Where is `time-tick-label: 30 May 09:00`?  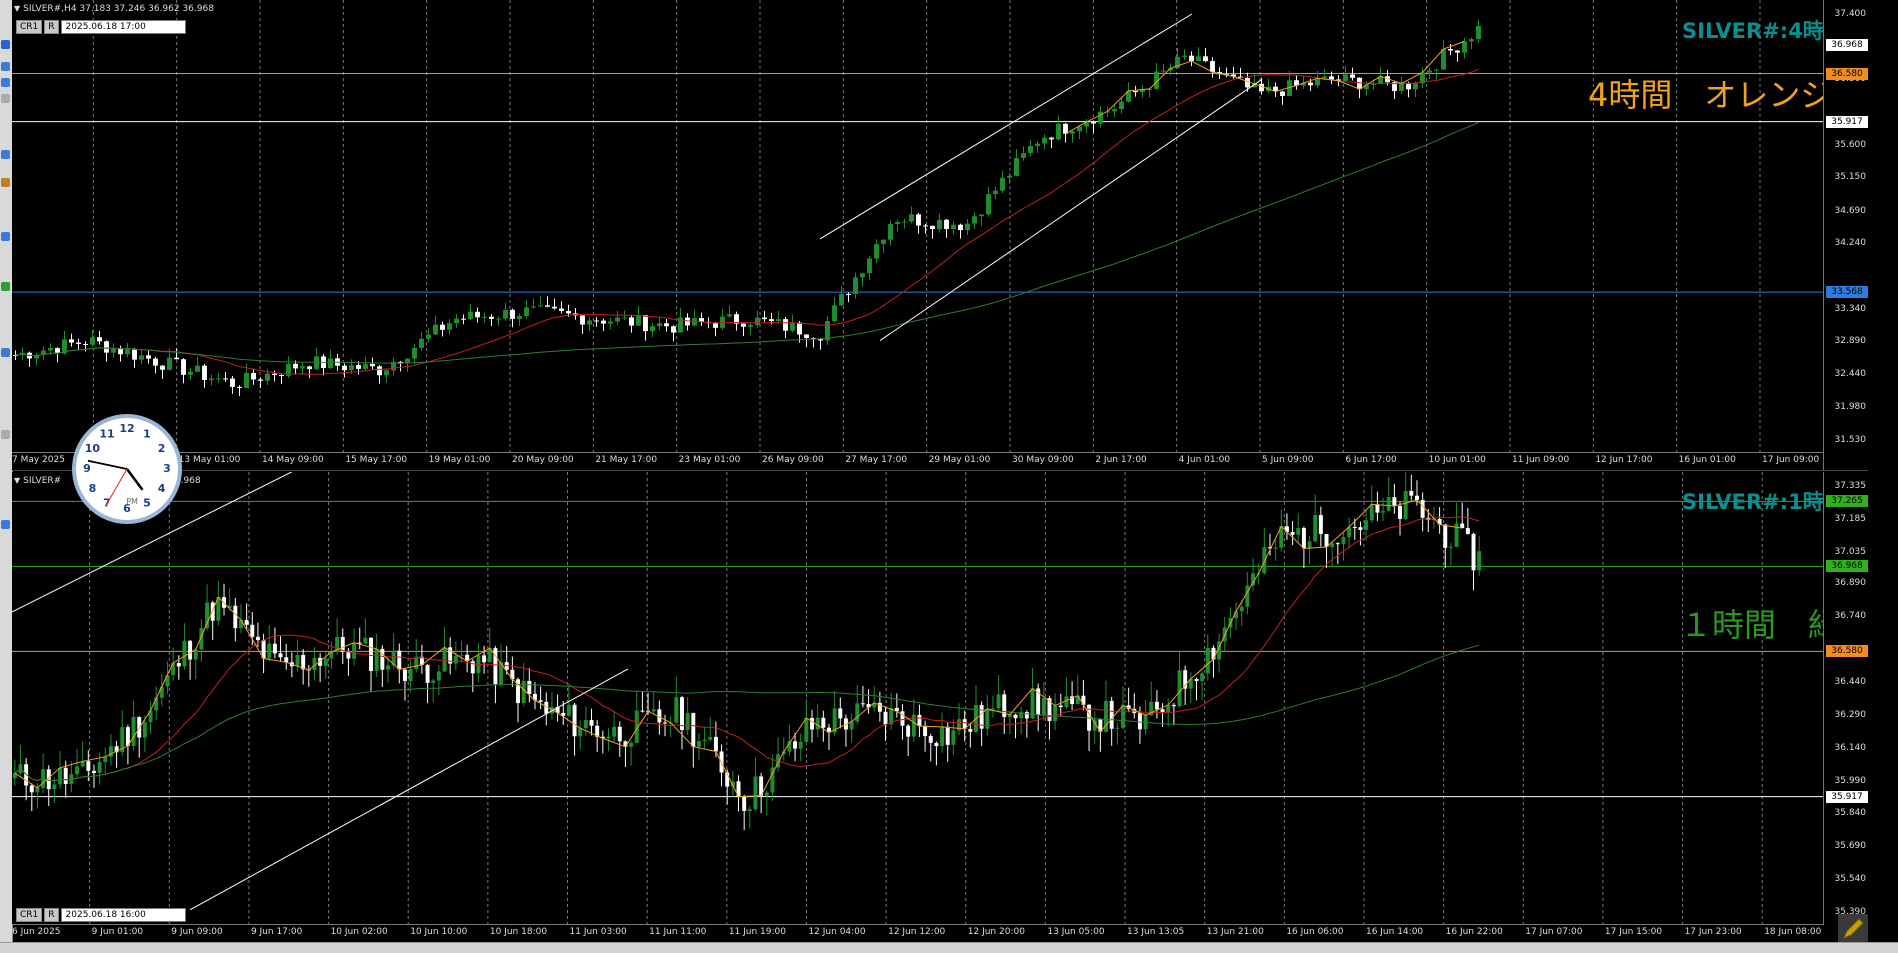
time-tick-label: 30 May 09:00 is located at coordinates (1043, 460).